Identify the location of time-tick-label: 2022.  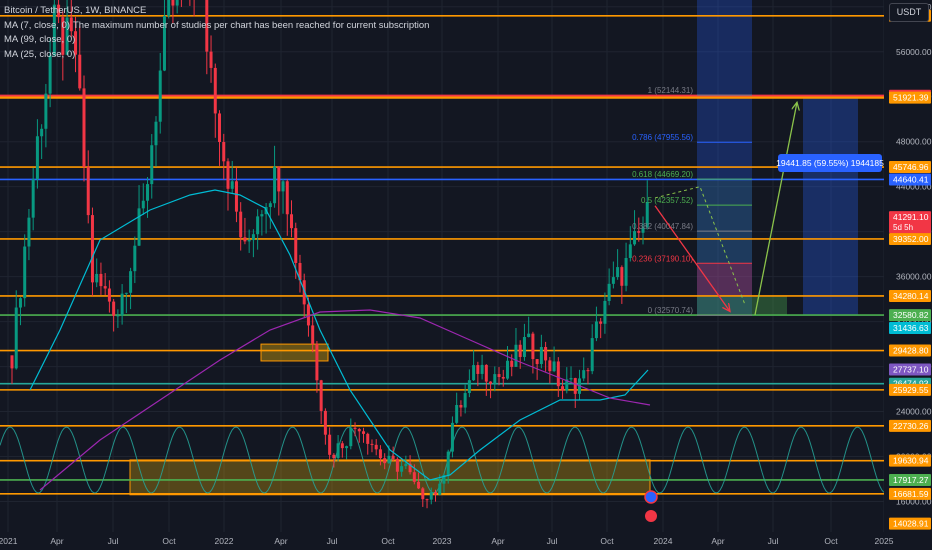
(224, 541).